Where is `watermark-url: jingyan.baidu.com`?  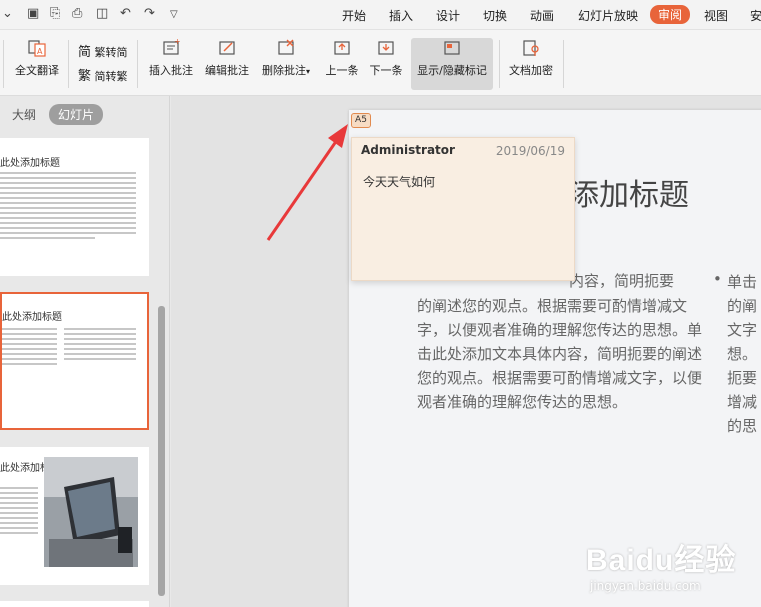
watermark-url: jingyan.baidu.com is located at coordinates (645, 586).